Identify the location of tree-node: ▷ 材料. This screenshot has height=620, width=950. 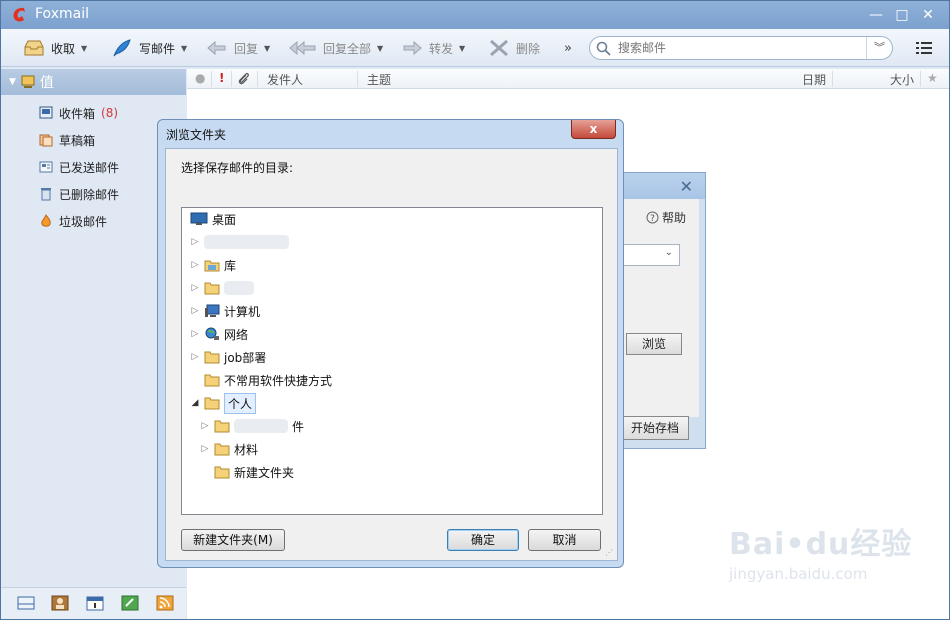
(229, 449).